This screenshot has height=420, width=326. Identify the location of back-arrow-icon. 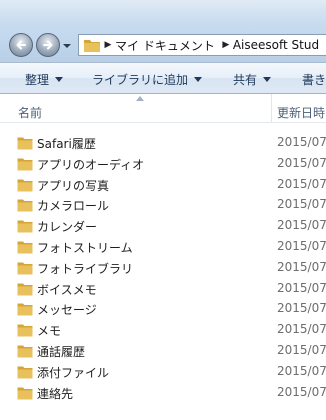
(21, 45).